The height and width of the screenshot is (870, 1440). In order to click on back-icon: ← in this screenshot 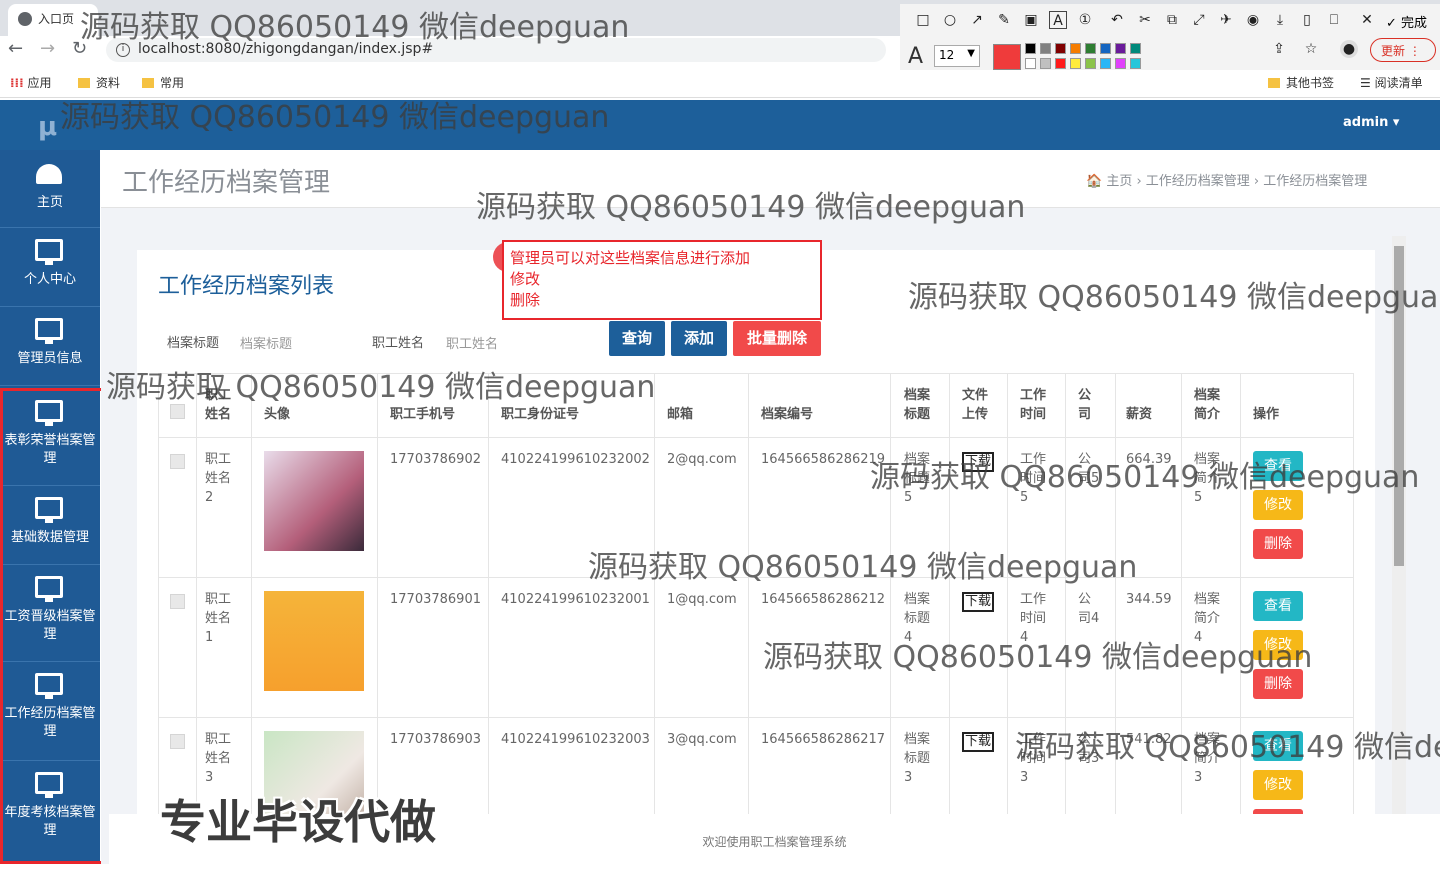, I will do `click(15, 48)`.